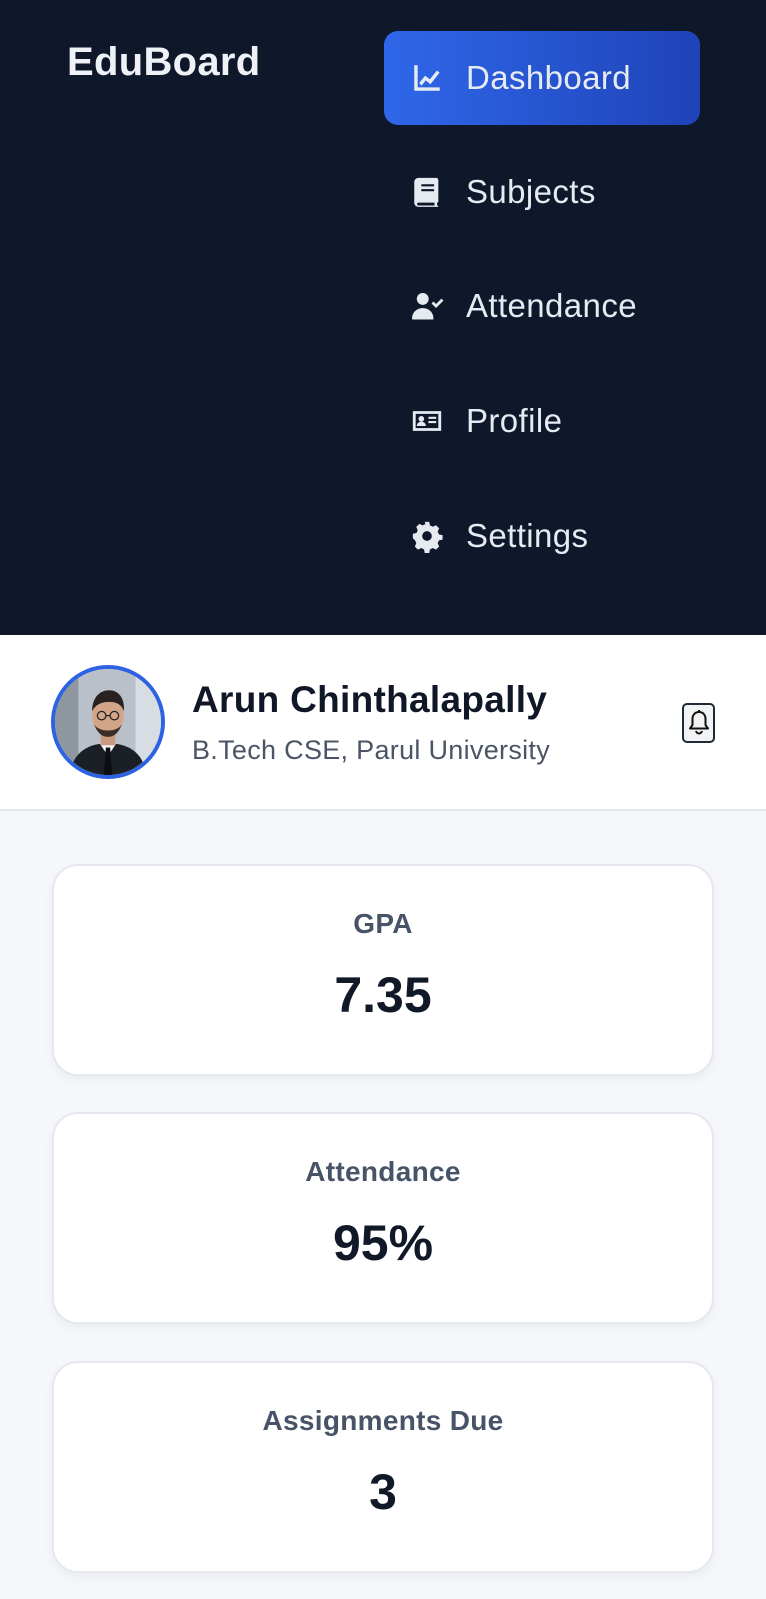  Describe the element at coordinates (527, 535) in the screenshot. I see `nav-item-label: Settings` at that location.